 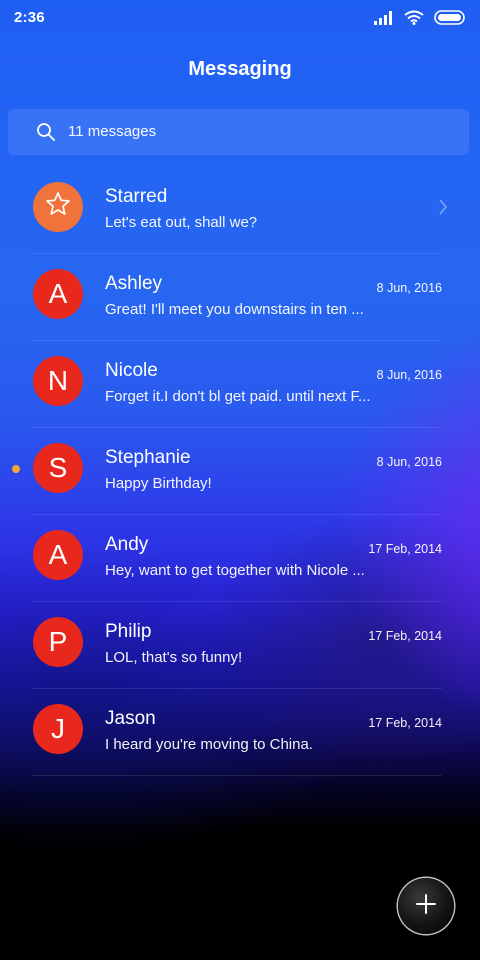 What do you see at coordinates (443, 209) in the screenshot?
I see `chevron-right-icon` at bounding box center [443, 209].